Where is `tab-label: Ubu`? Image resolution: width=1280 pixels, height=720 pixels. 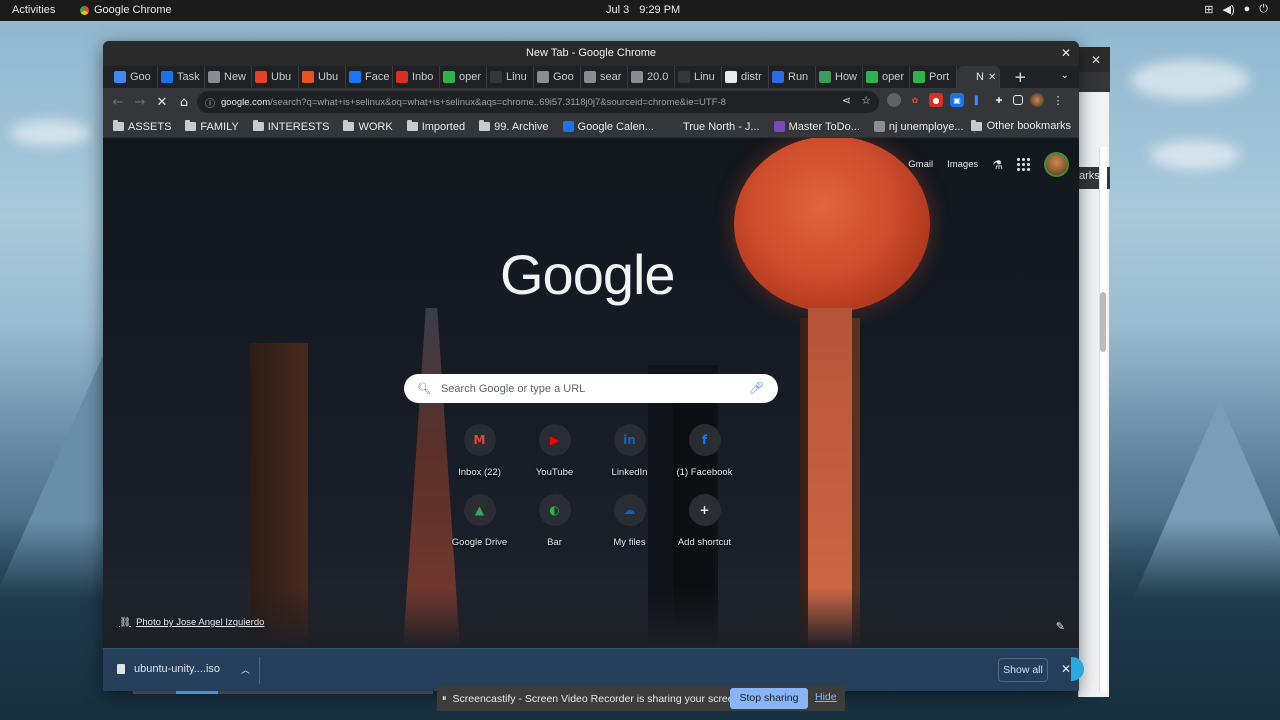 tab-label: Ubu is located at coordinates (281, 77).